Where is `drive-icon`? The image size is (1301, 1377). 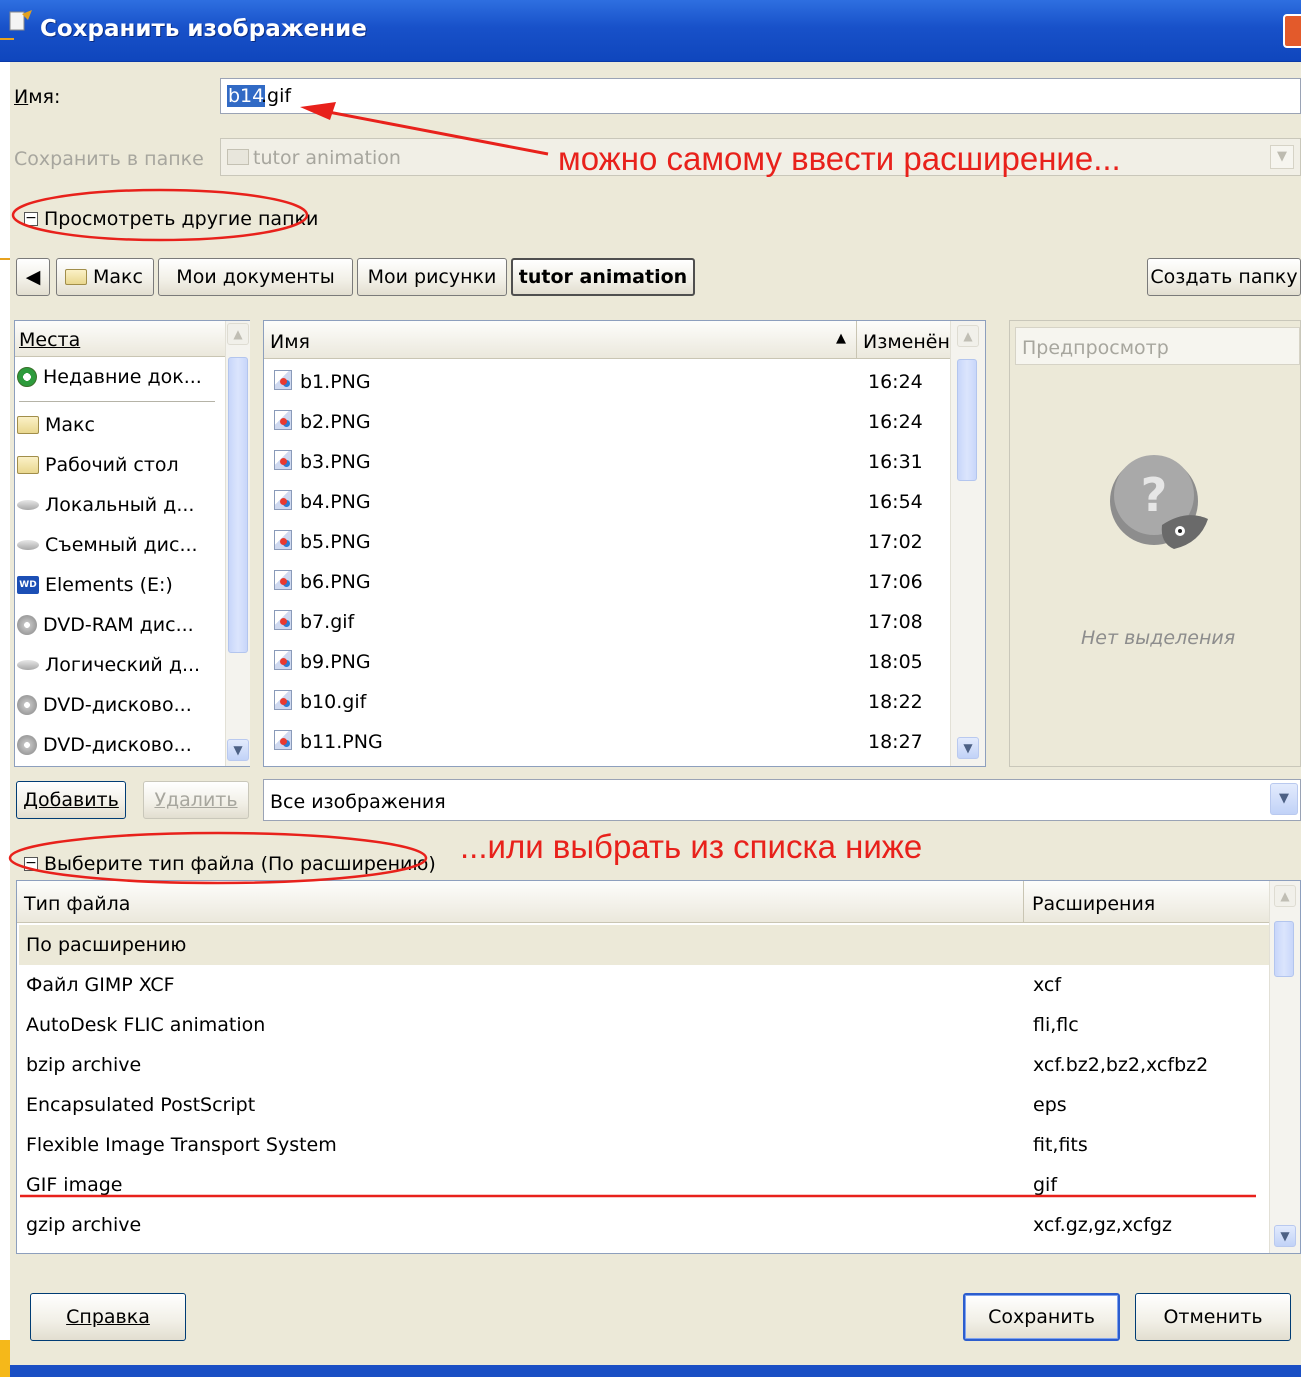 drive-icon is located at coordinates (28, 505).